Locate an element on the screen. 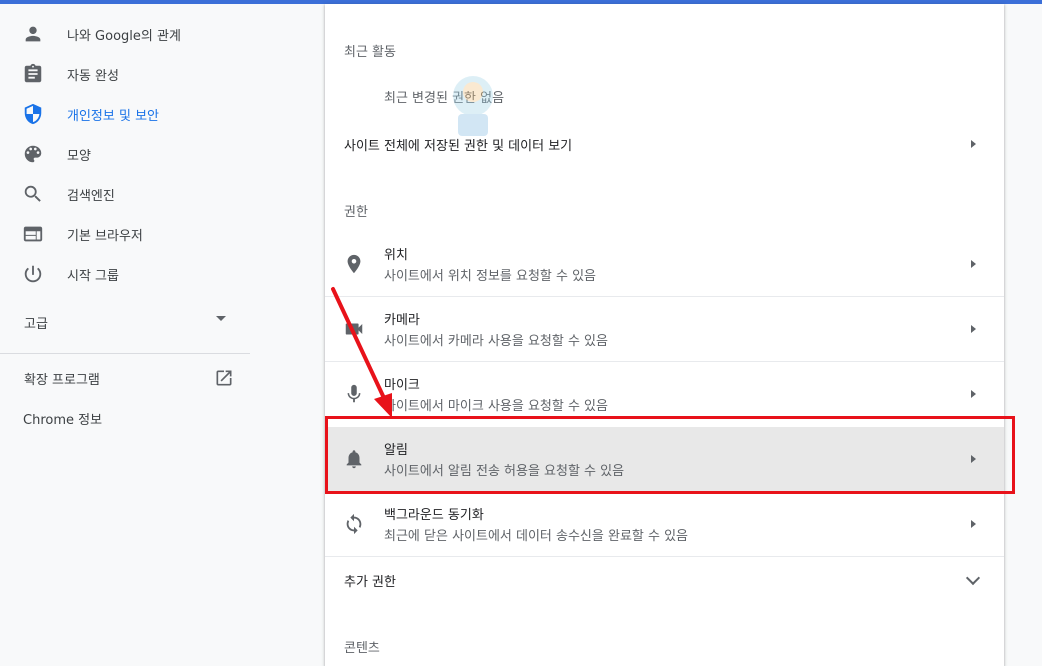  search-icon is located at coordinates (33, 194).